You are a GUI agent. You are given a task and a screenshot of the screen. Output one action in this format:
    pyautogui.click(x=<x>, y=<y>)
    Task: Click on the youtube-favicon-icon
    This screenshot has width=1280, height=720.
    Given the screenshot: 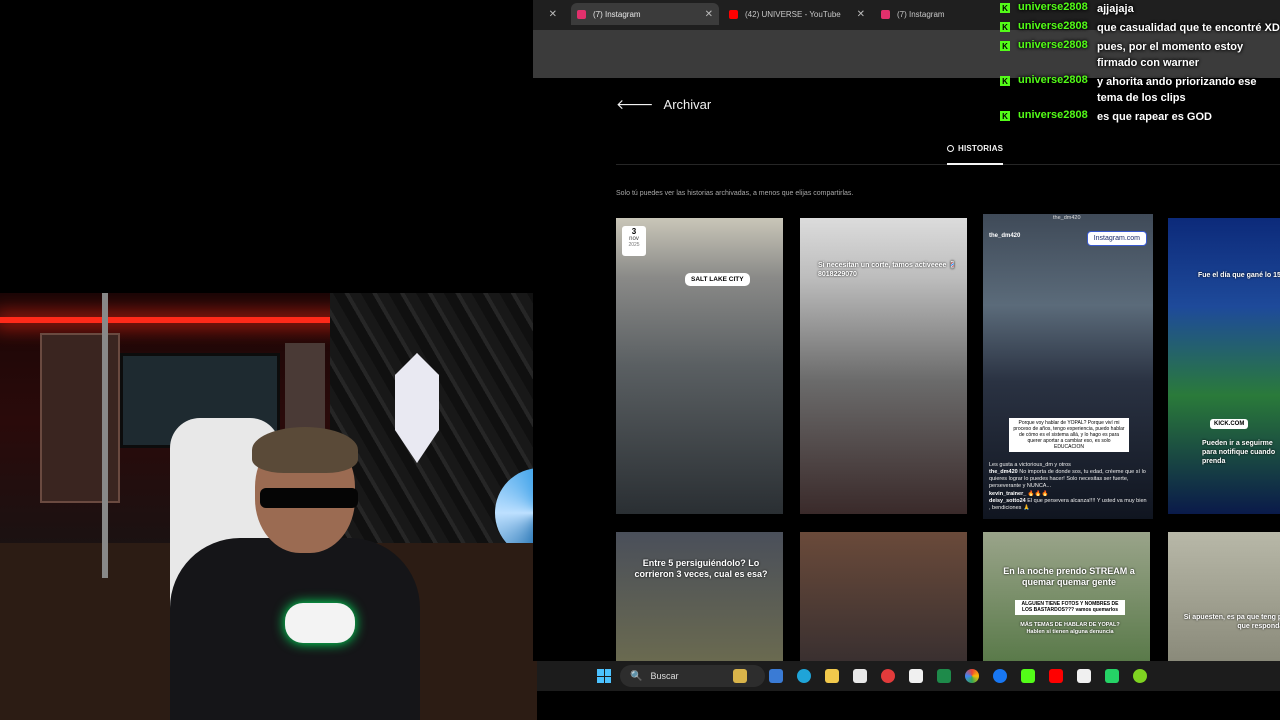 What is the action you would take?
    pyautogui.click(x=733, y=14)
    